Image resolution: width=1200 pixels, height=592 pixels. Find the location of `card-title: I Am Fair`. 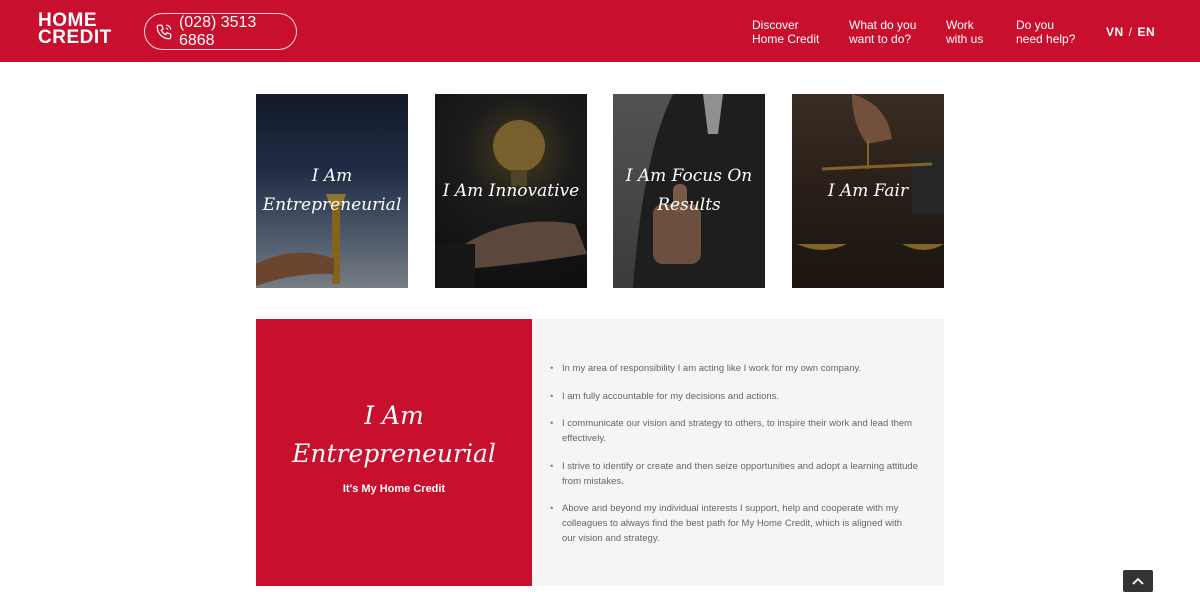

card-title: I Am Fair is located at coordinates (868, 191).